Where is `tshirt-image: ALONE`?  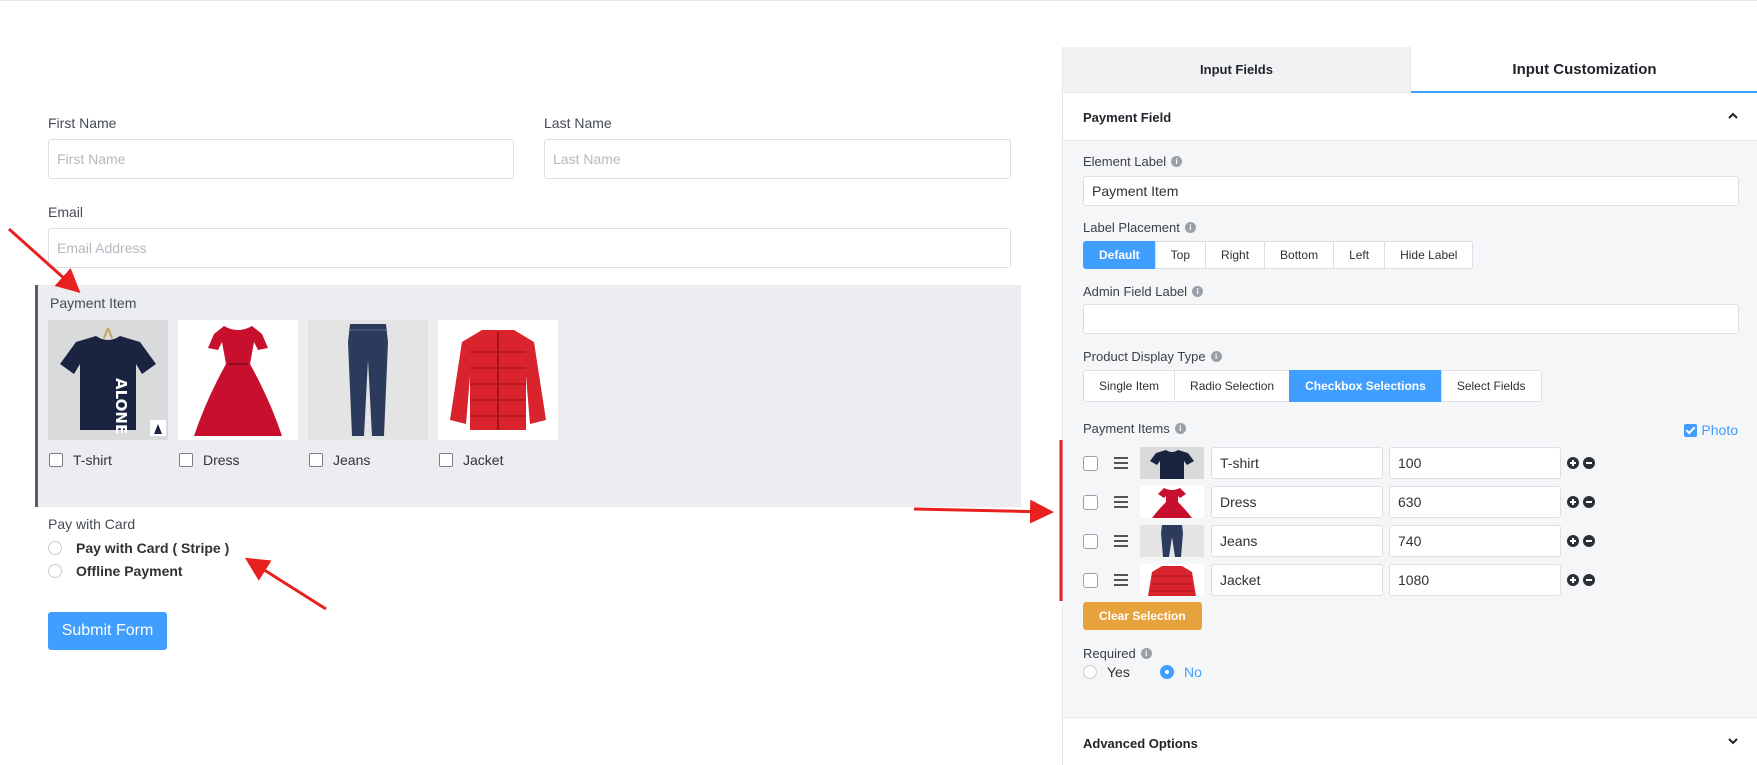
tshirt-image: ALONE is located at coordinates (108, 380).